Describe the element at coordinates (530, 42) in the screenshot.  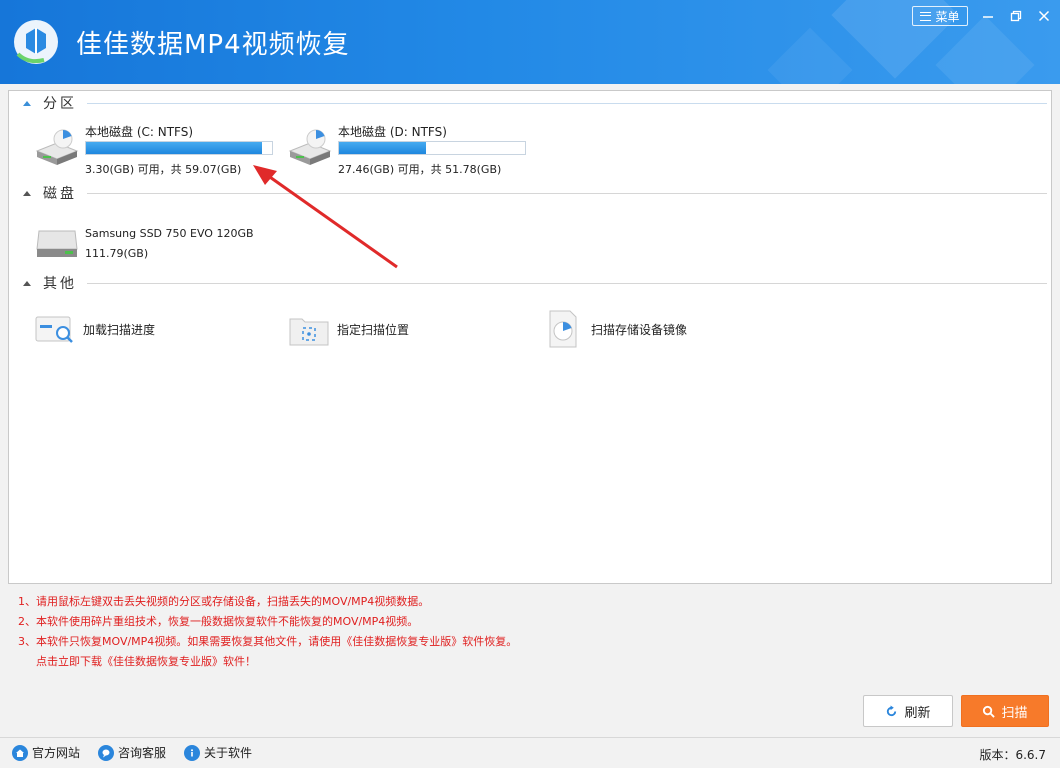
I see `title-bar: 佳佳数据MP4视频恢复 菜单` at that location.